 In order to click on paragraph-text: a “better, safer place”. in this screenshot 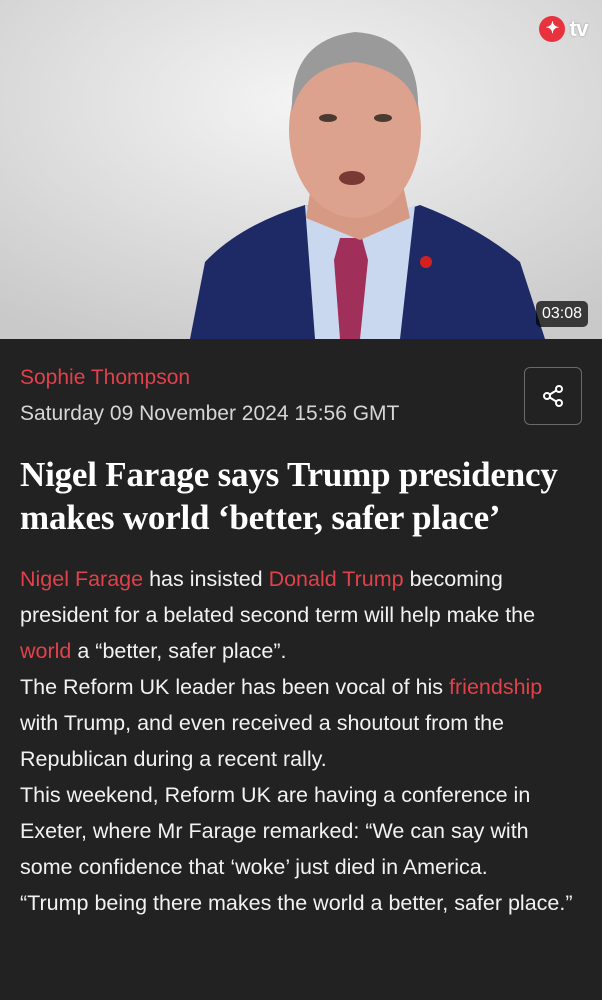, I will do `click(179, 651)`.